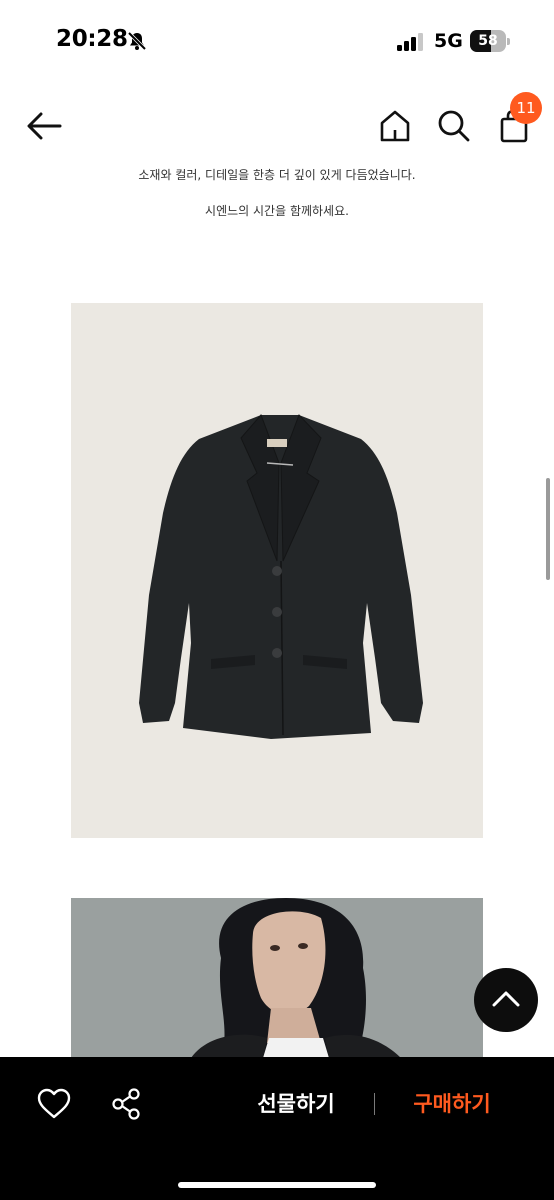 The image size is (554, 1200). What do you see at coordinates (526, 108) in the screenshot?
I see `cart-count-badge: 11` at bounding box center [526, 108].